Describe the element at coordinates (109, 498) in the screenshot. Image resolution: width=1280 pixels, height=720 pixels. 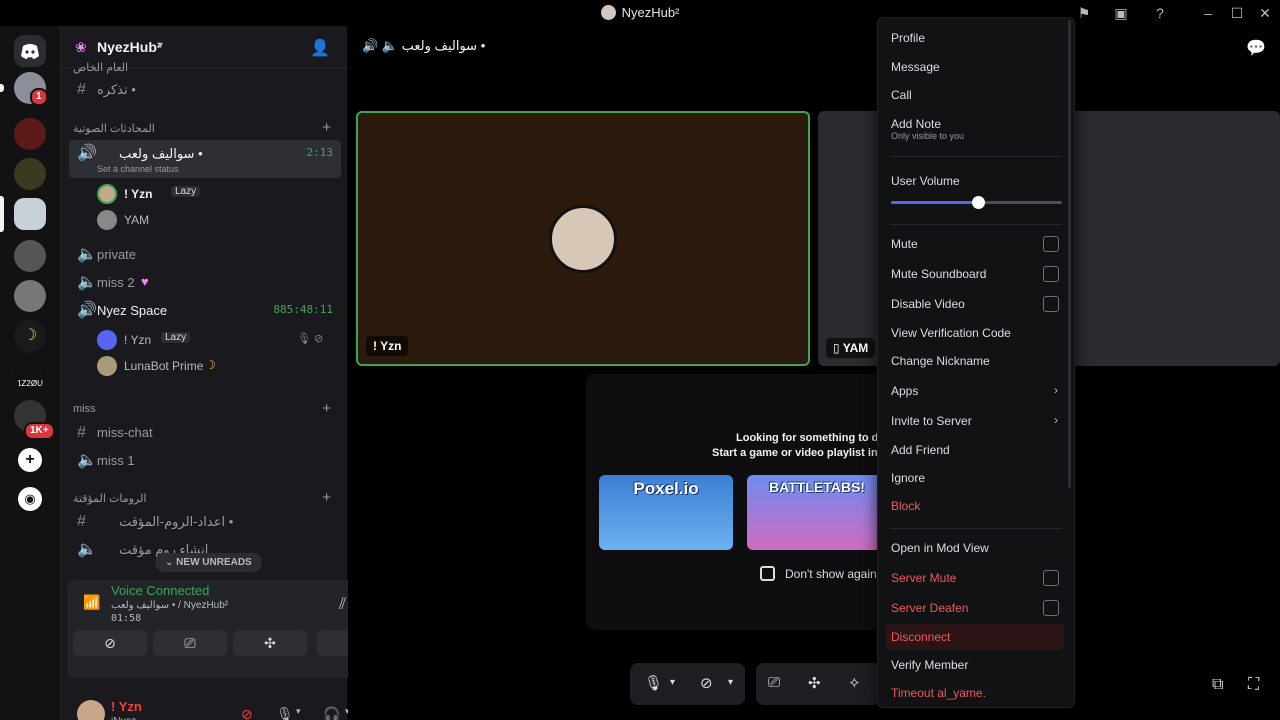
I see `category-temp: الرومات المؤقتة` at that location.